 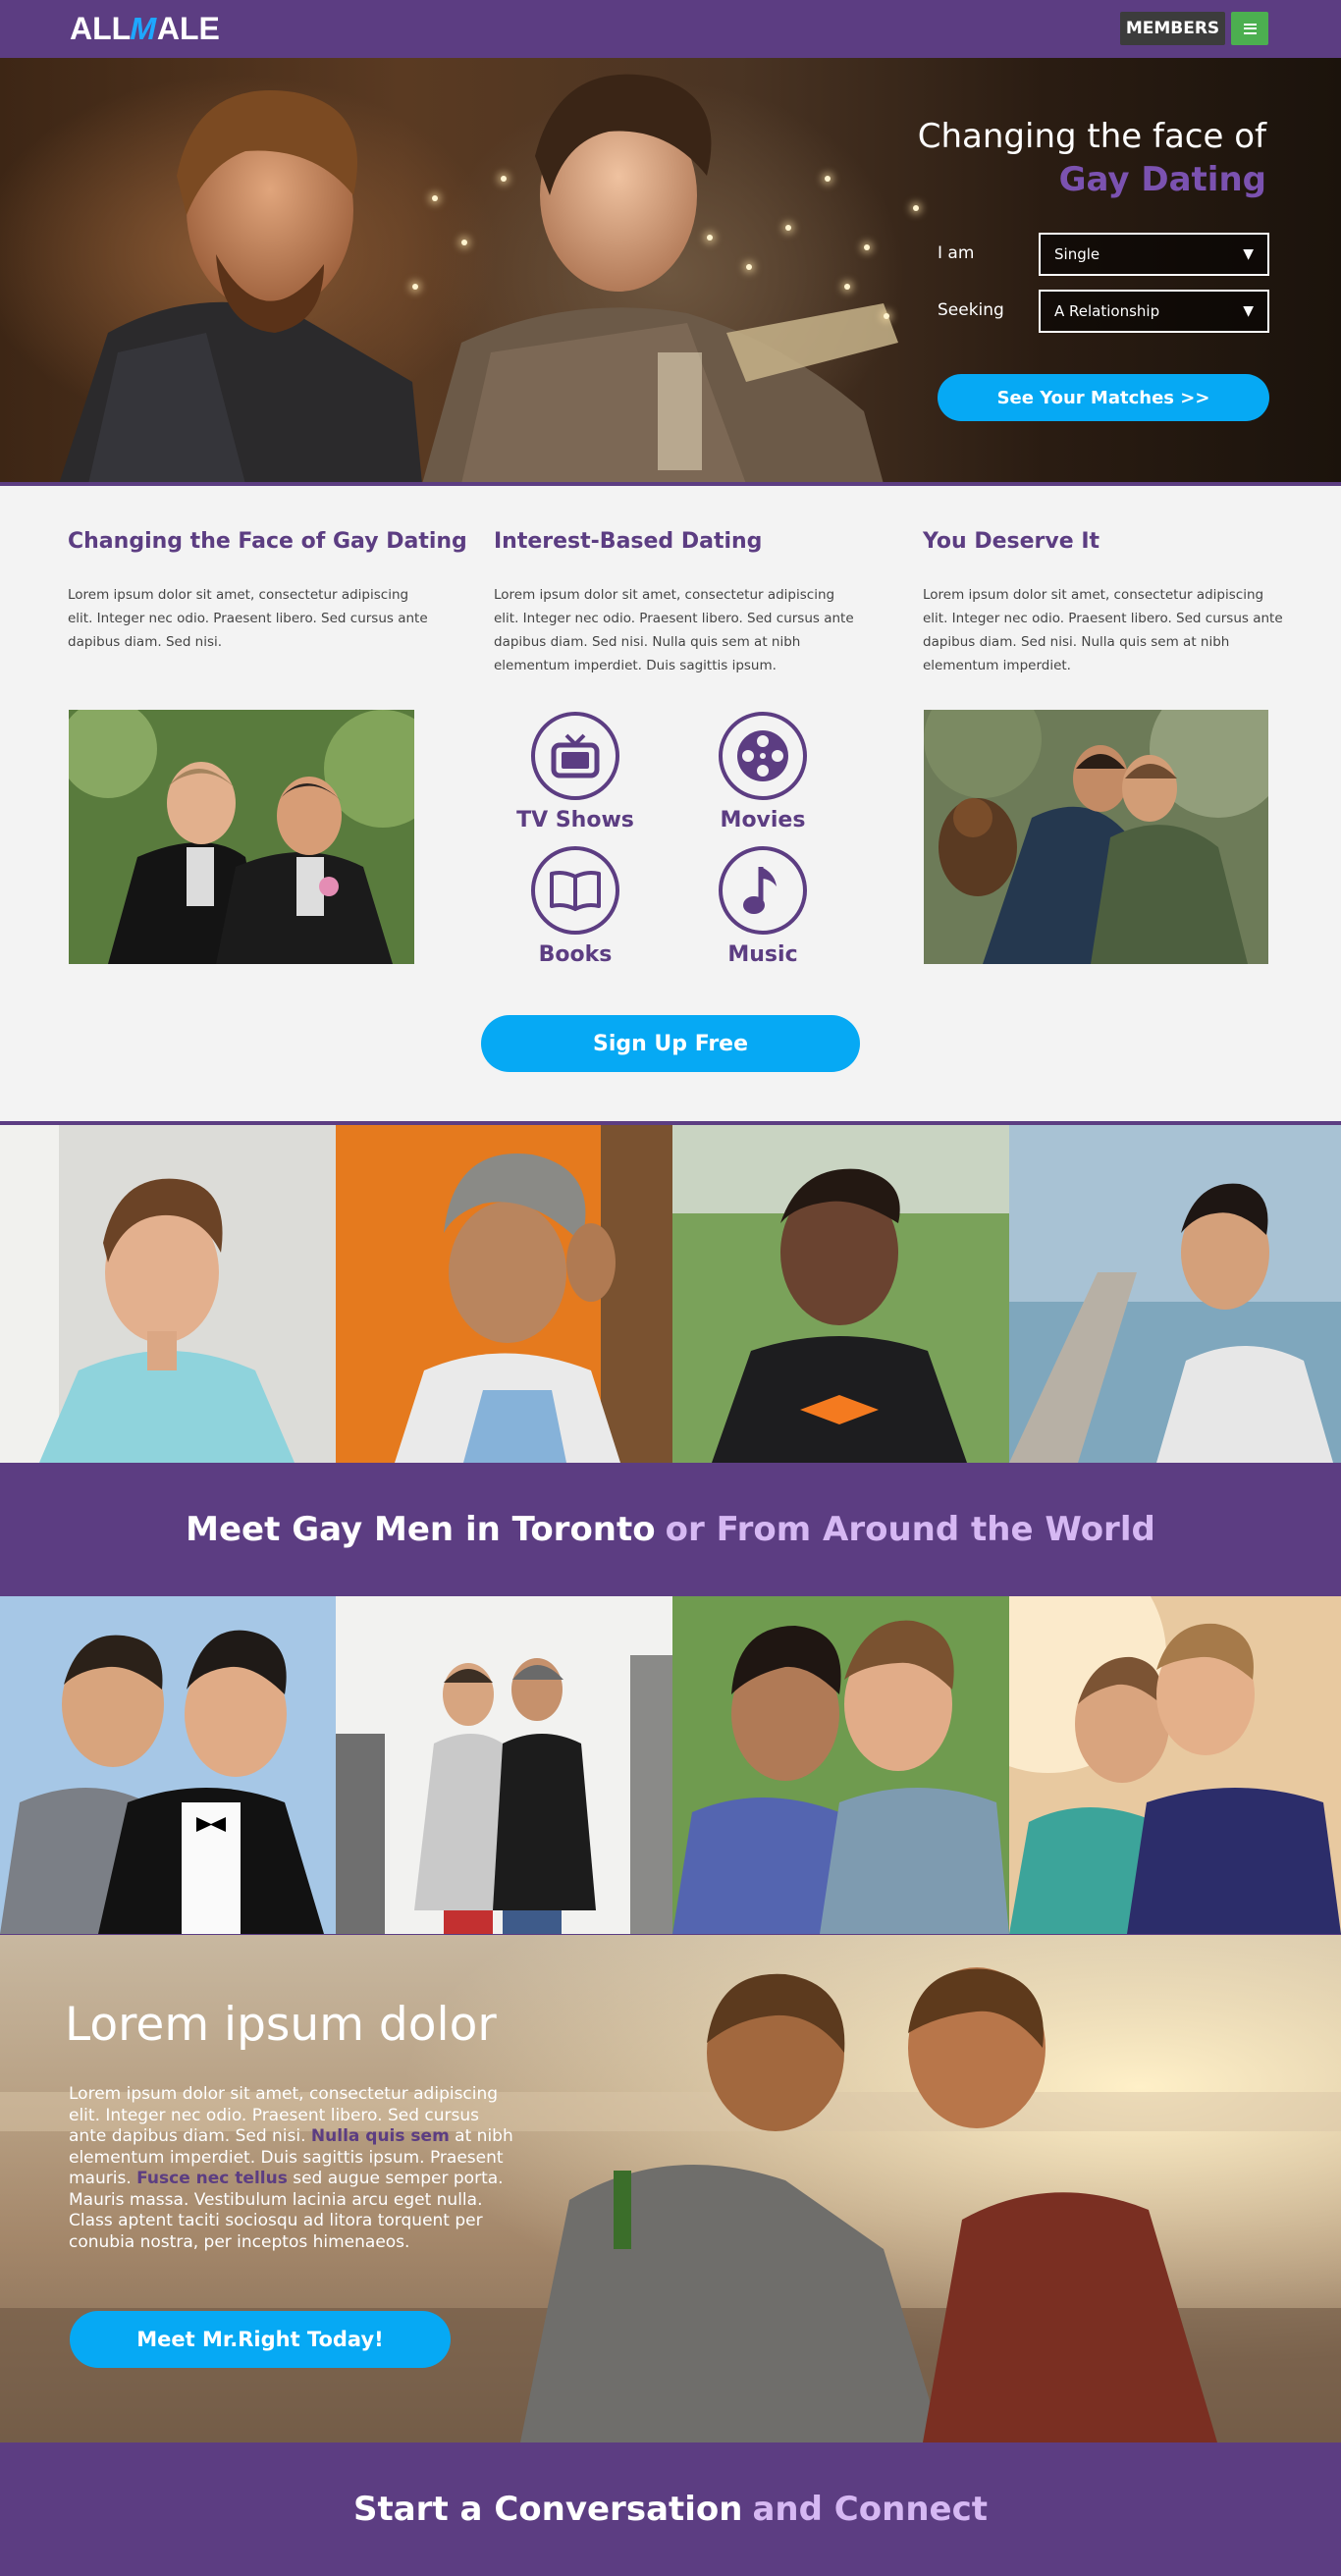 I want to click on hamburger-menu-button, so click(x=1249, y=28).